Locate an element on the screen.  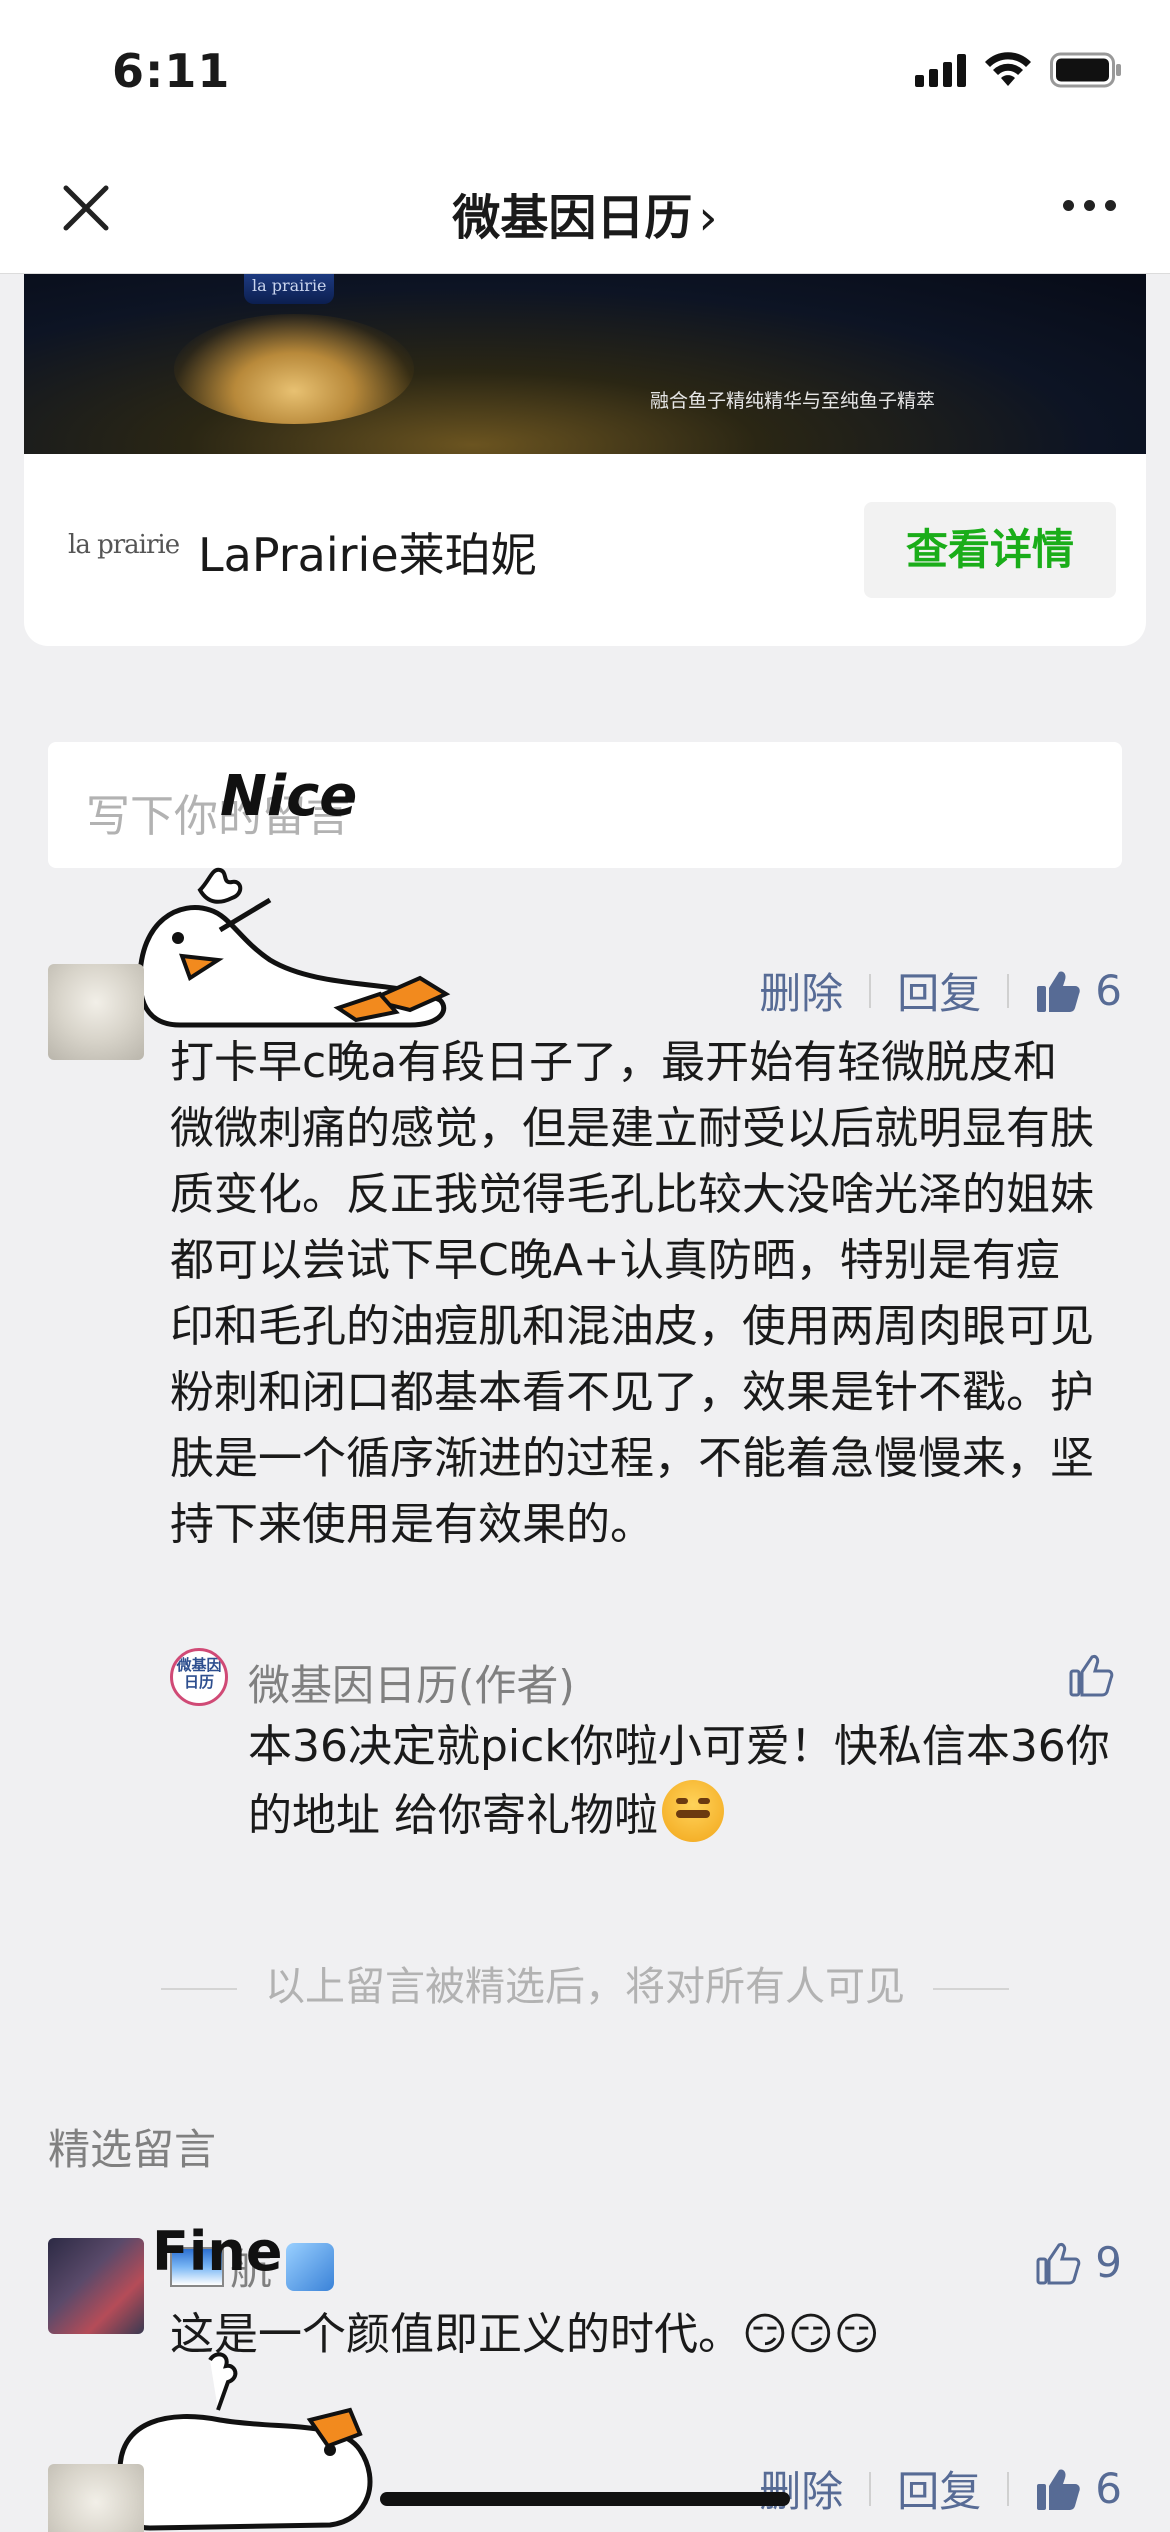
ad-golden-drop is located at coordinates (294, 369).